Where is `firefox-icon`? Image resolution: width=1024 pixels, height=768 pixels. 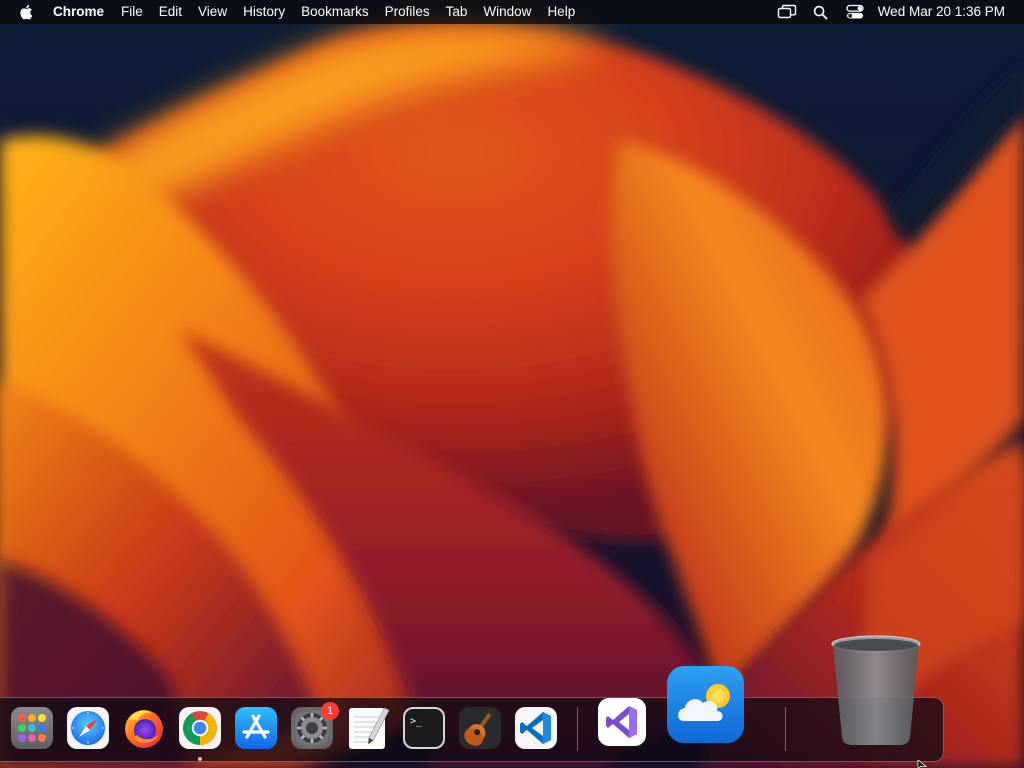 firefox-icon is located at coordinates (144, 728).